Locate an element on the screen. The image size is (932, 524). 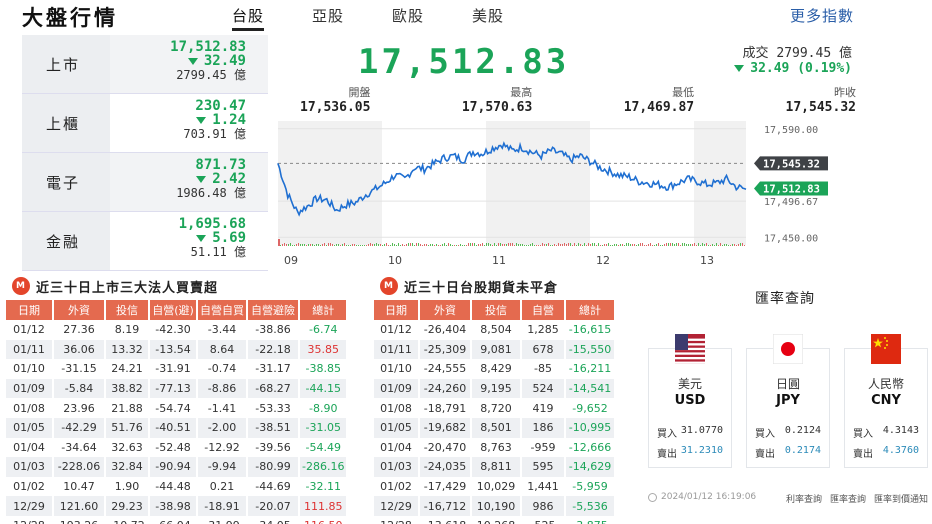
volume-value: 2799.45 億 is located at coordinates (814, 53).